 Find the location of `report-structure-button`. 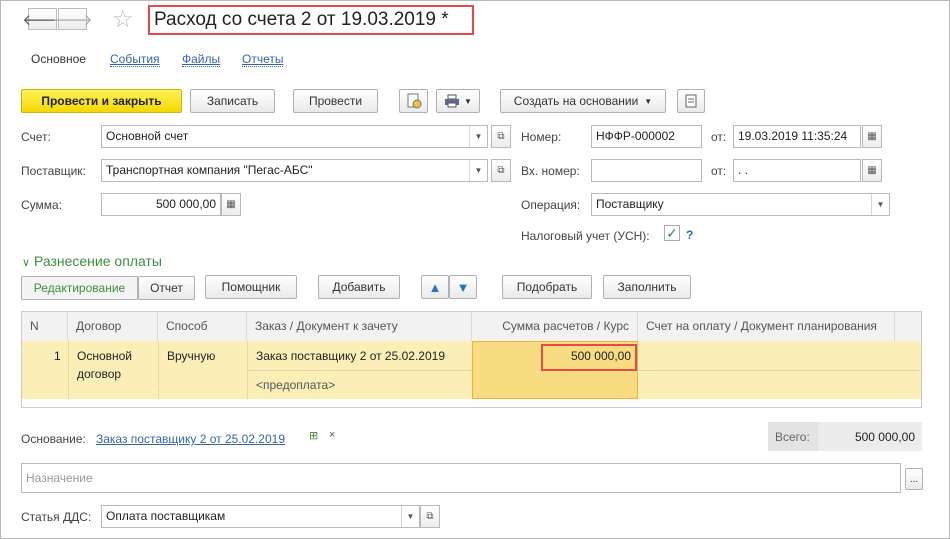

report-structure-button is located at coordinates (413, 101).